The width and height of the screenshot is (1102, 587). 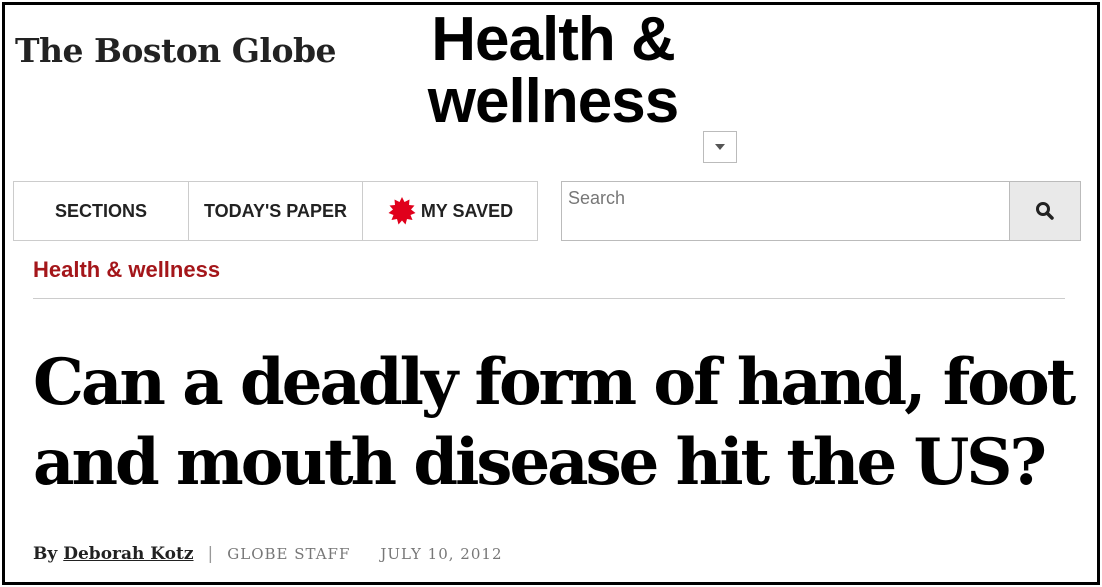 I want to click on nav-todays-paper-label: TODAY'S PAPER, so click(x=275, y=210).